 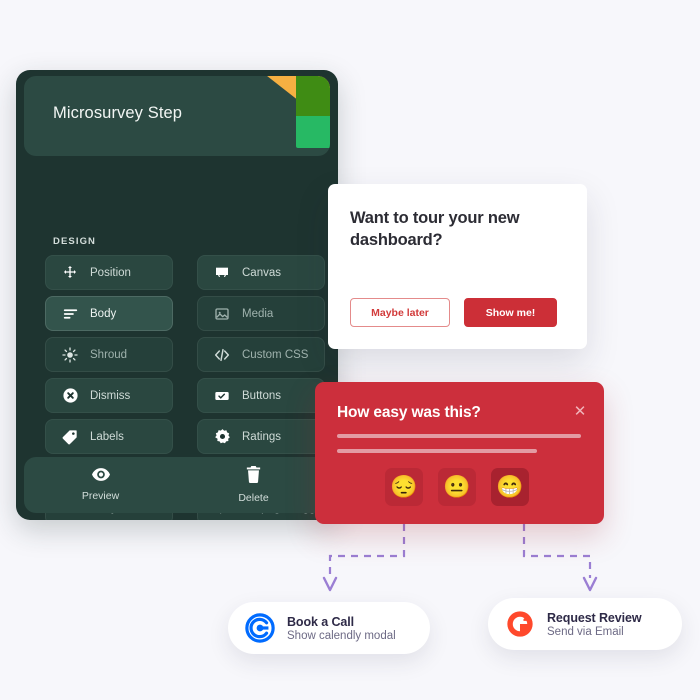 I want to click on canvas-icon, so click(x=222, y=273).